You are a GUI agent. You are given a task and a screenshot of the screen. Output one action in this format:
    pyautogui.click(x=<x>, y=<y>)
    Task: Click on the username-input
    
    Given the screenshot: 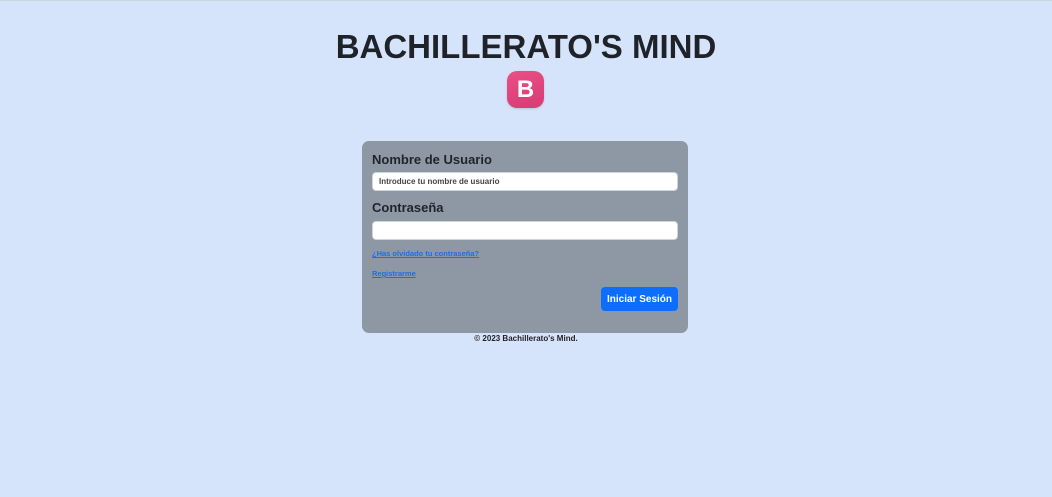 What is the action you would take?
    pyautogui.click(x=525, y=181)
    